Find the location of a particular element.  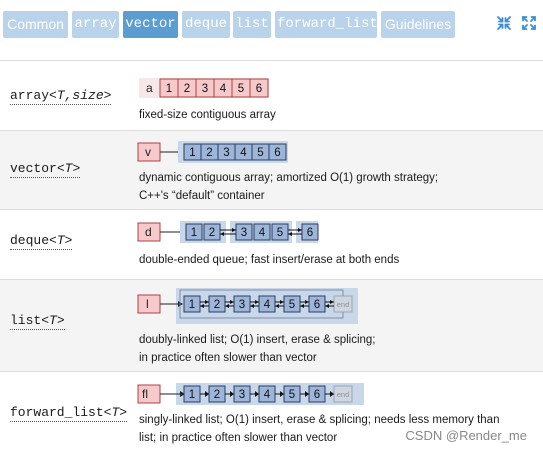

tab-vector: vector is located at coordinates (150, 24).